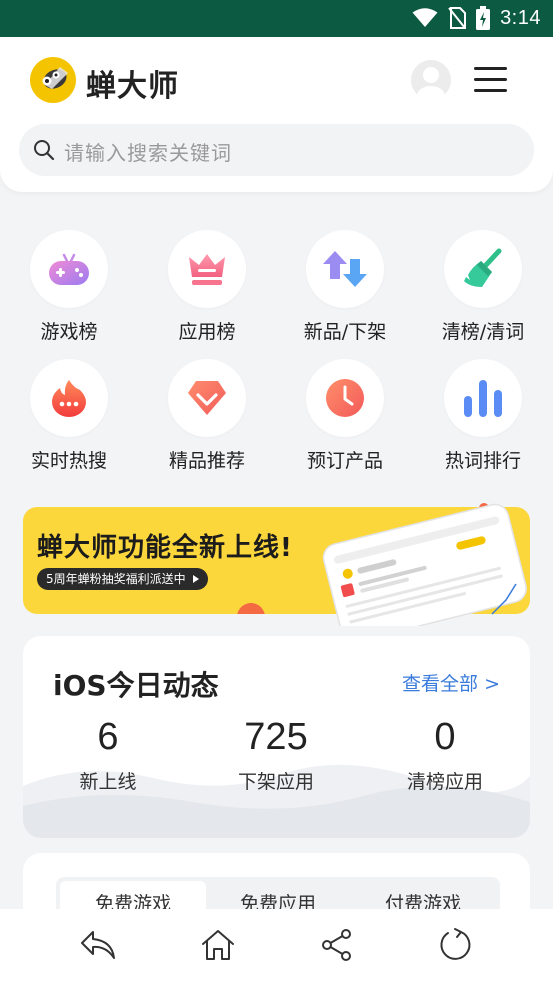 The image size is (553, 983). Describe the element at coordinates (483, 290) in the screenshot. I see `quick-link-clear-rank: 清榜/清词` at that location.